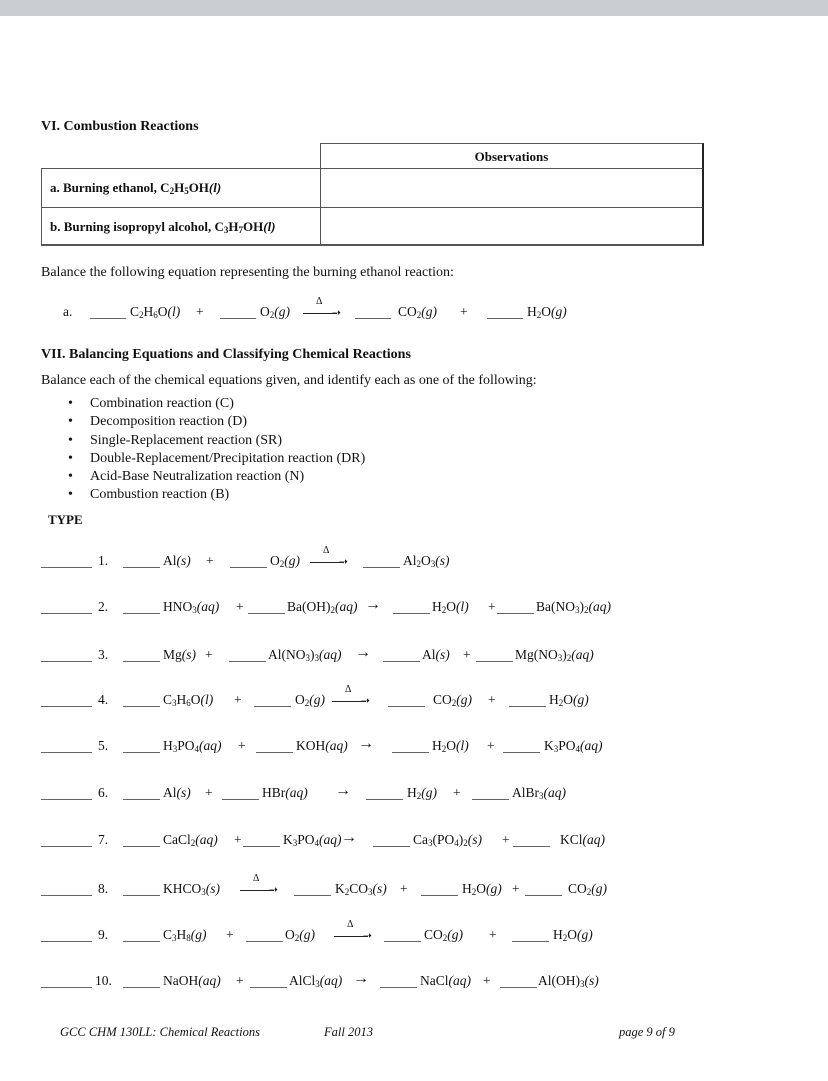 The height and width of the screenshot is (1081, 828). I want to click on species: Mg(NO3)2(aq), so click(554, 655).